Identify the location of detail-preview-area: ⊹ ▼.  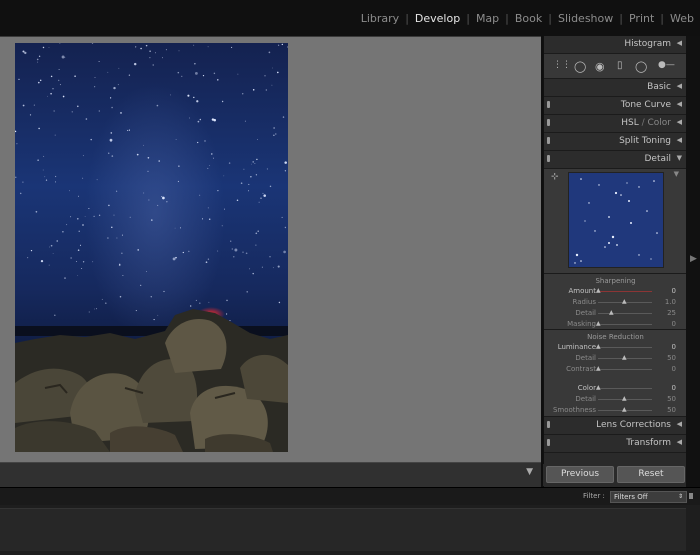
(615, 221).